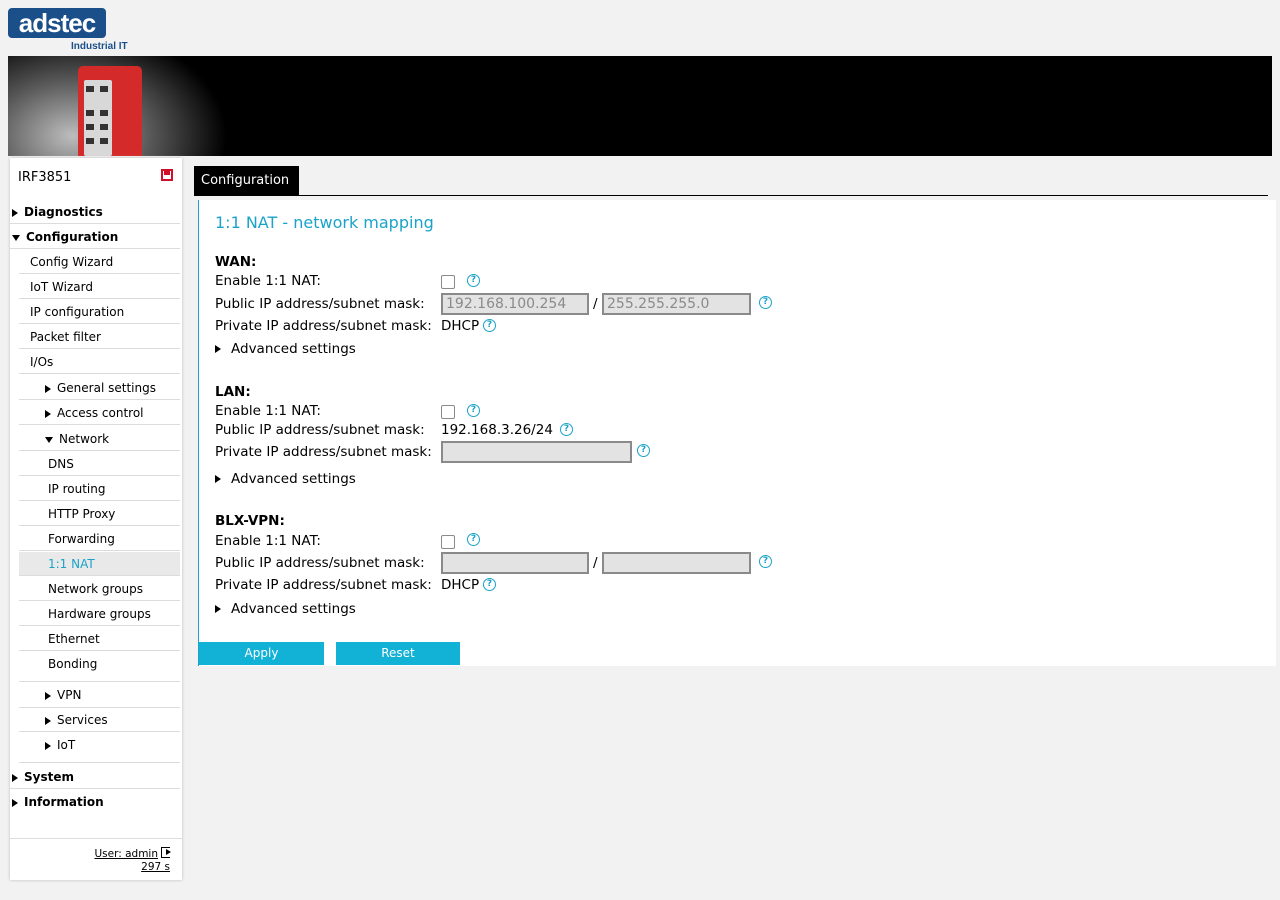 This screenshot has height=900, width=1280. What do you see at coordinates (99, 589) in the screenshot?
I see `sidebar-item-network-groups: Network groups` at bounding box center [99, 589].